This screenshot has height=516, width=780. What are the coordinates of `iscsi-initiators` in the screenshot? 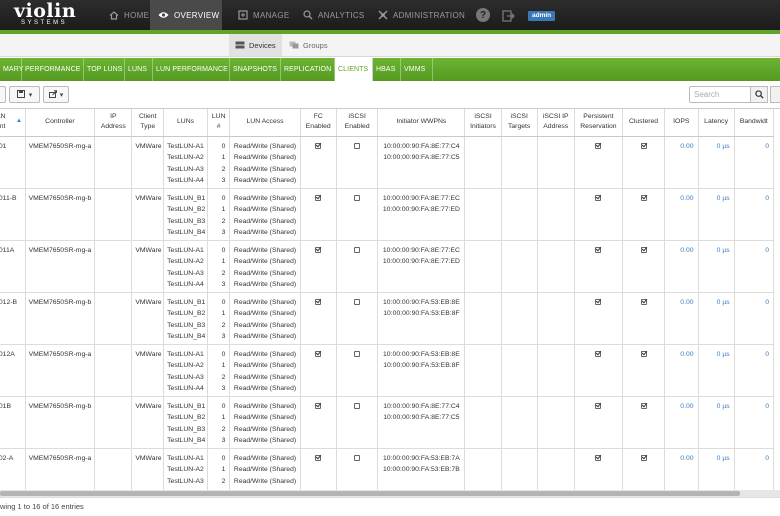 It's located at (483, 422).